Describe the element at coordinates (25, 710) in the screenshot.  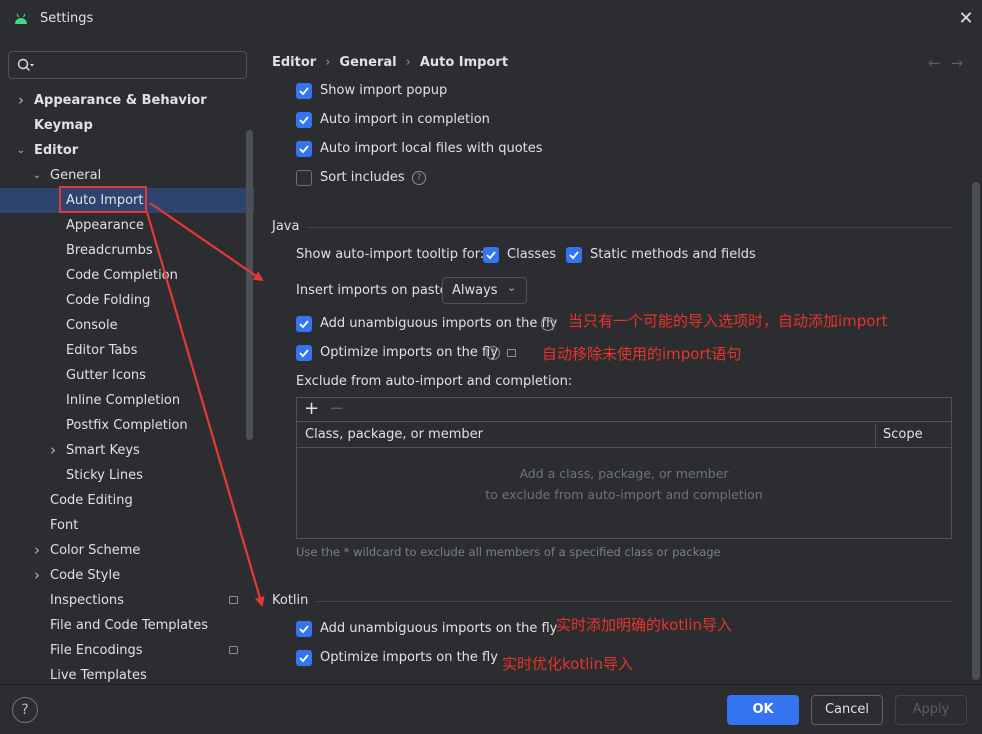
I see `help-button: ?` at that location.